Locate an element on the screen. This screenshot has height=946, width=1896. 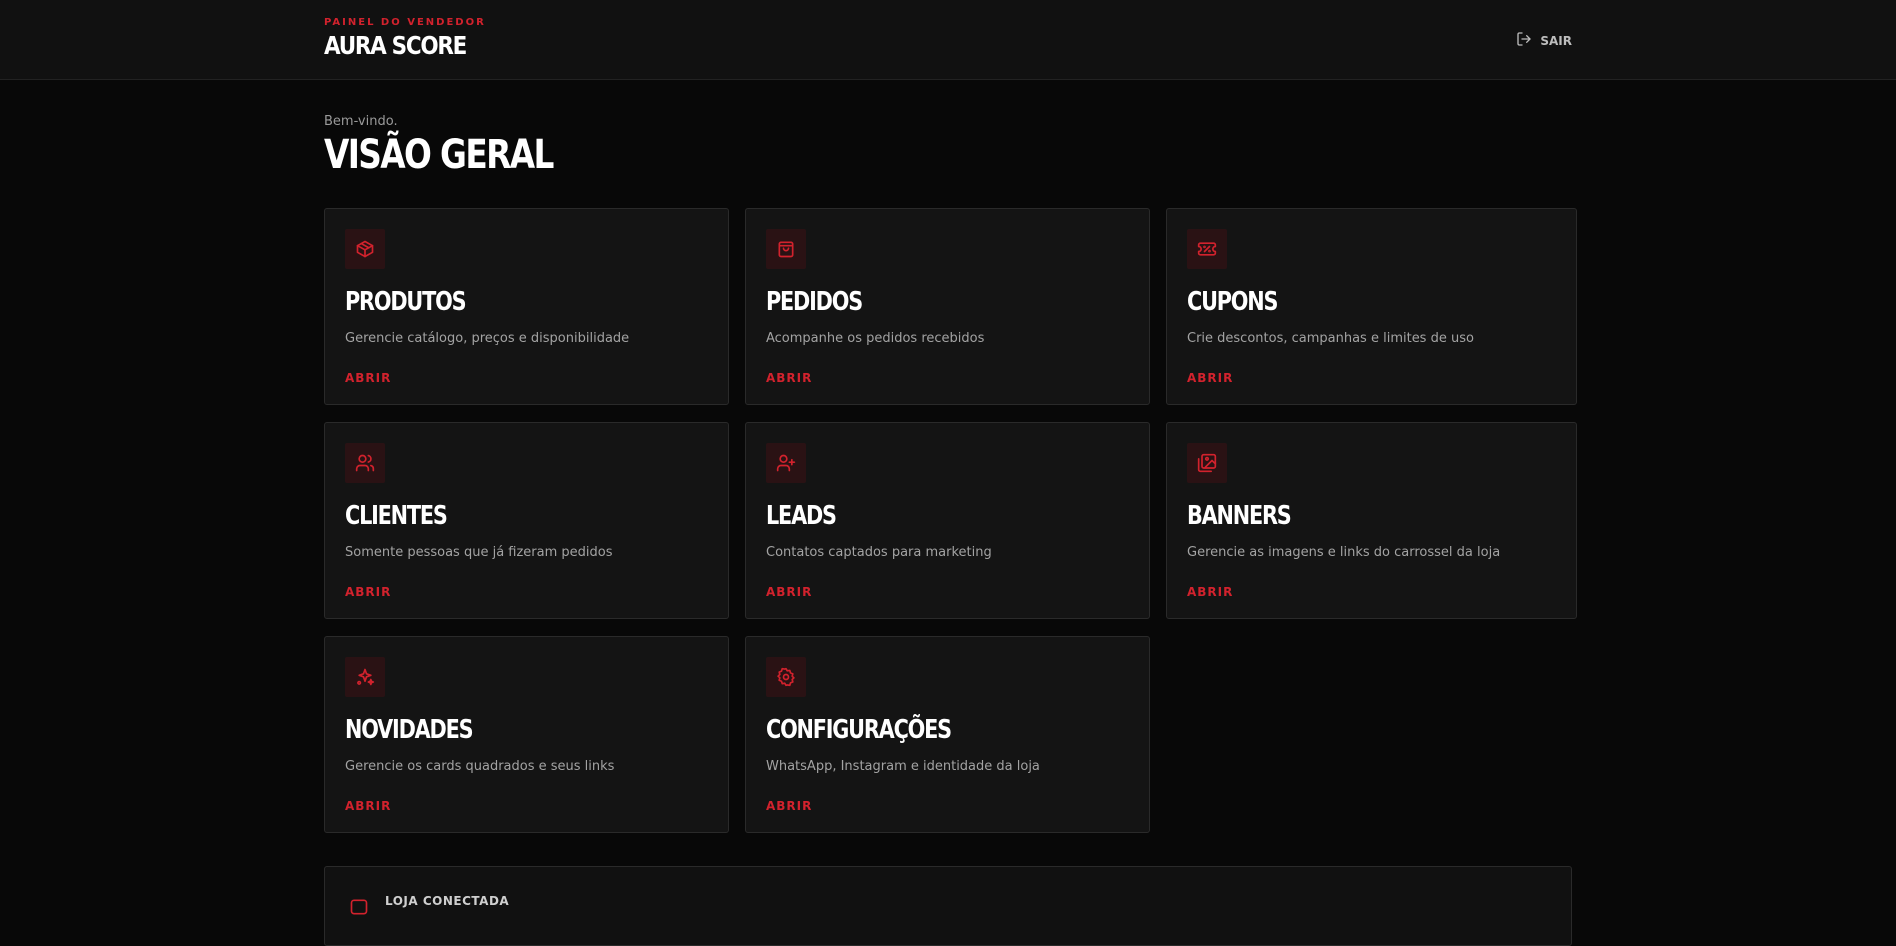
card-title: LEADS is located at coordinates (801, 516).